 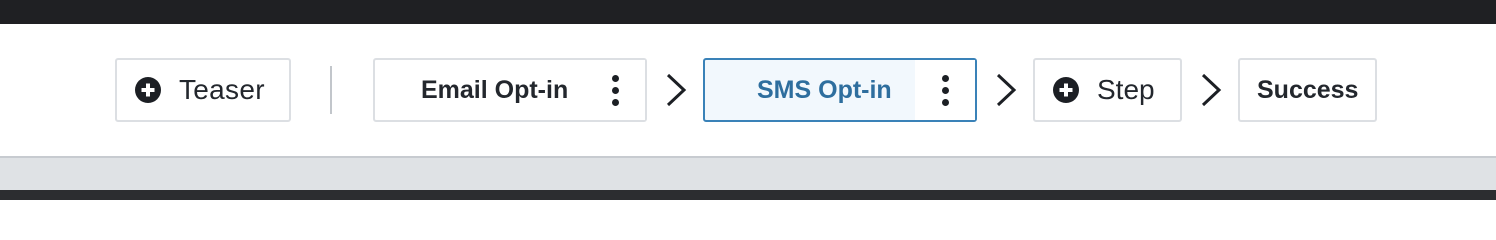 I want to click on editor-bottom-bar, so click(x=748, y=195).